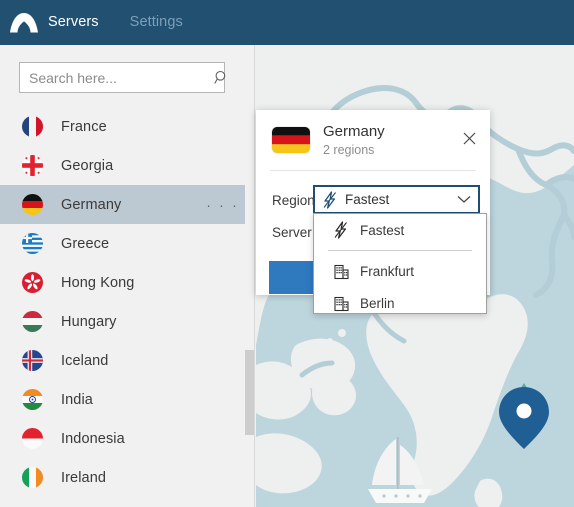  I want to click on dropdown-option-berlin: Berlin, so click(400, 303).